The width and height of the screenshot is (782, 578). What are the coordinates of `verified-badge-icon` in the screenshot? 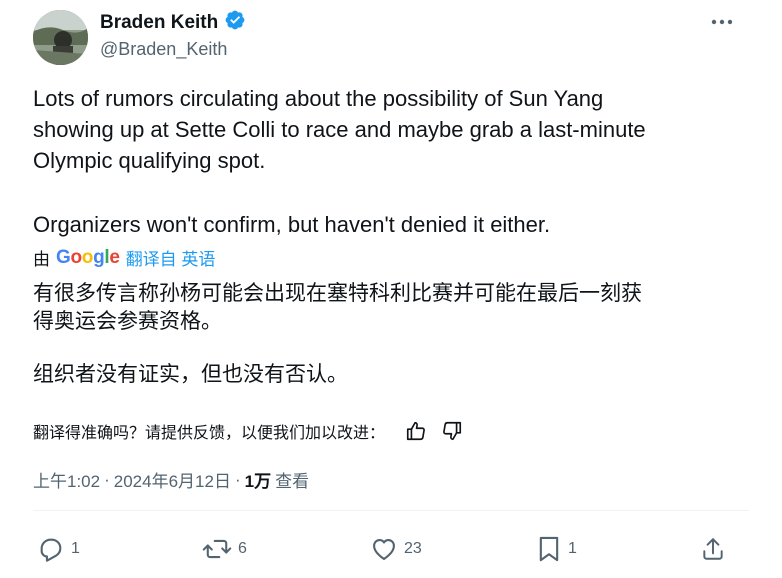 It's located at (235, 22).